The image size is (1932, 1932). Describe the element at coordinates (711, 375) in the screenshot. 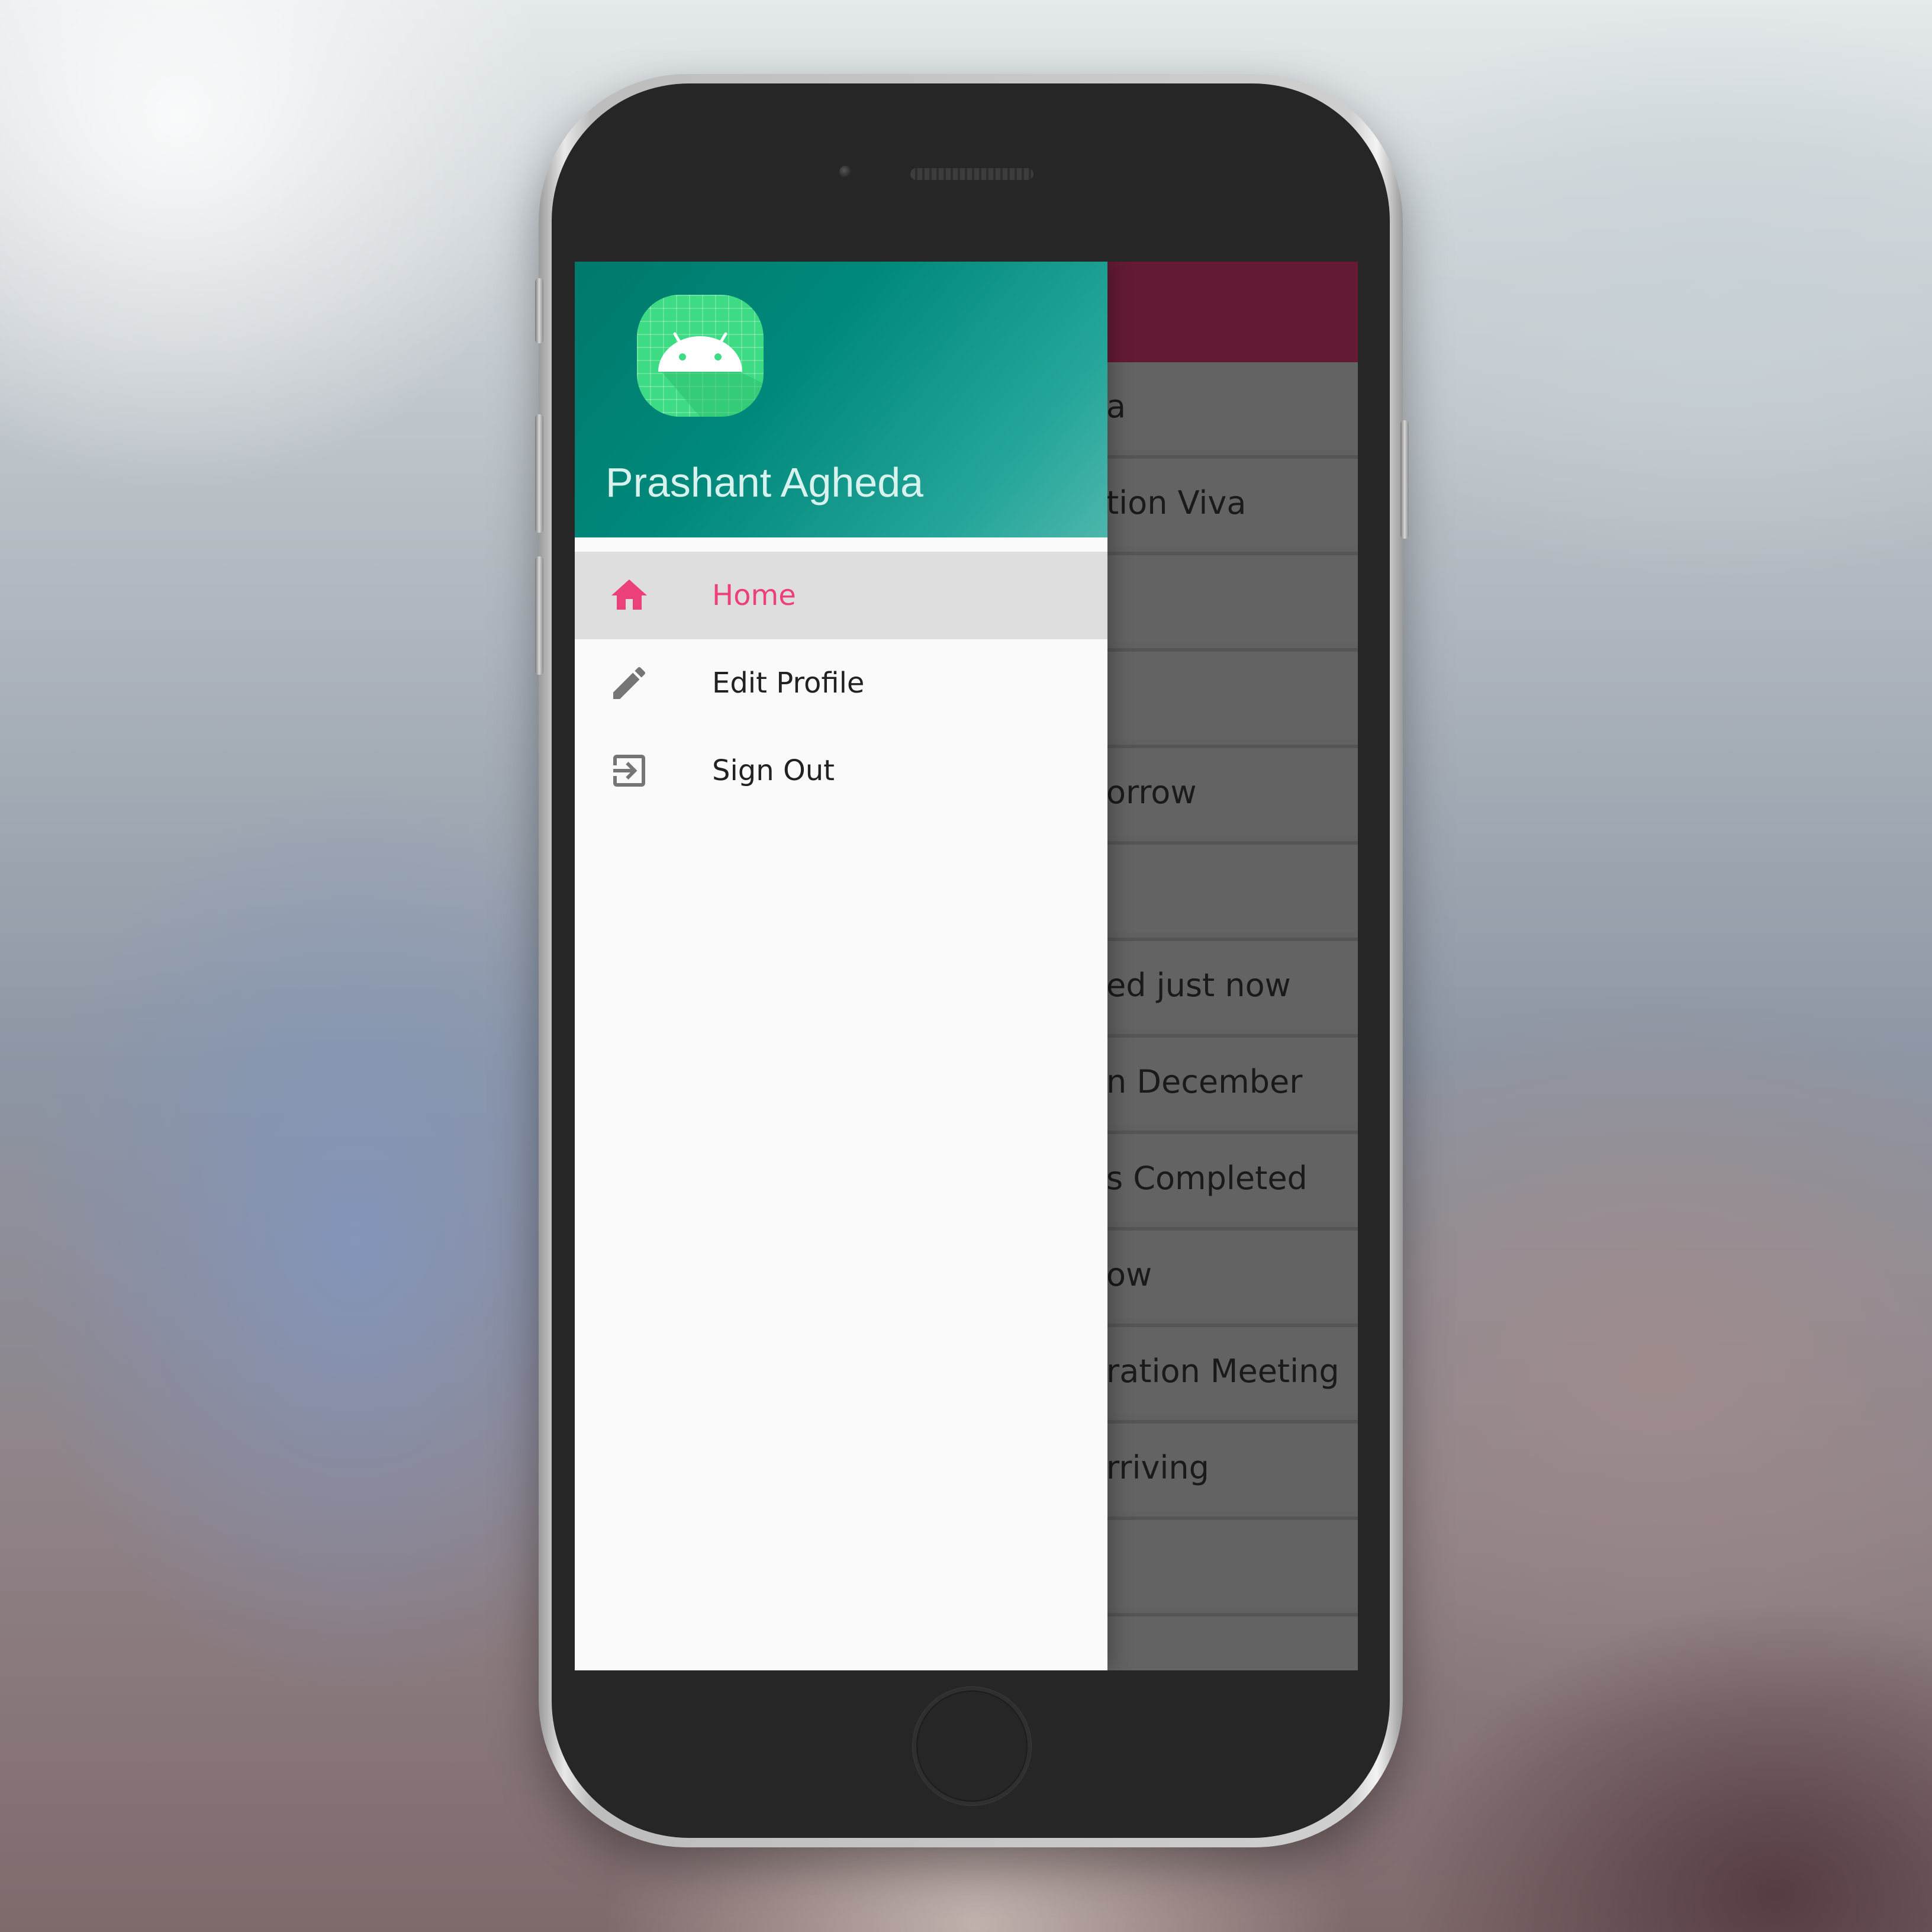

I see `android-robot-icon` at that location.